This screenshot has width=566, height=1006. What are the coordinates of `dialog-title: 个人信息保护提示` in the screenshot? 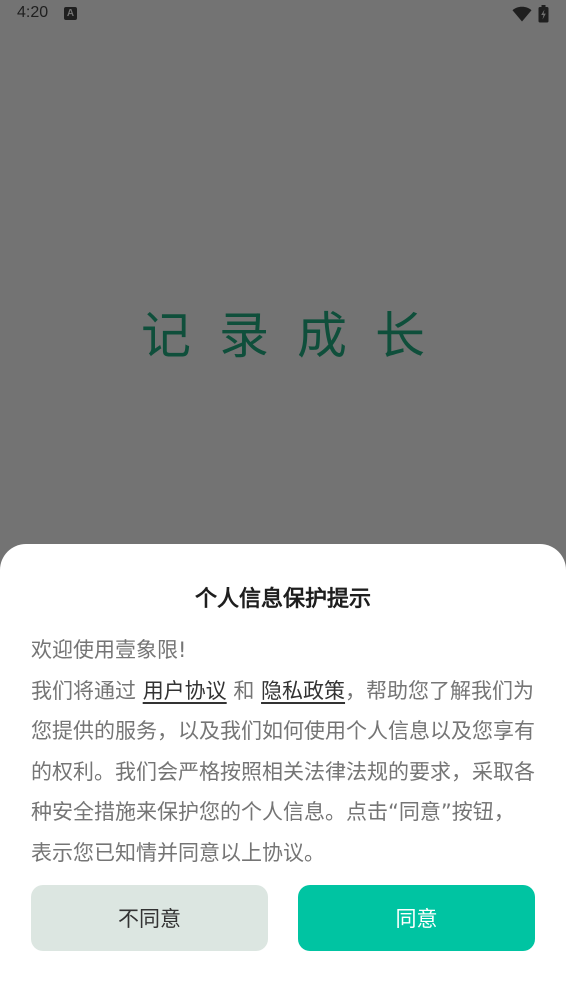 It's located at (282, 599).